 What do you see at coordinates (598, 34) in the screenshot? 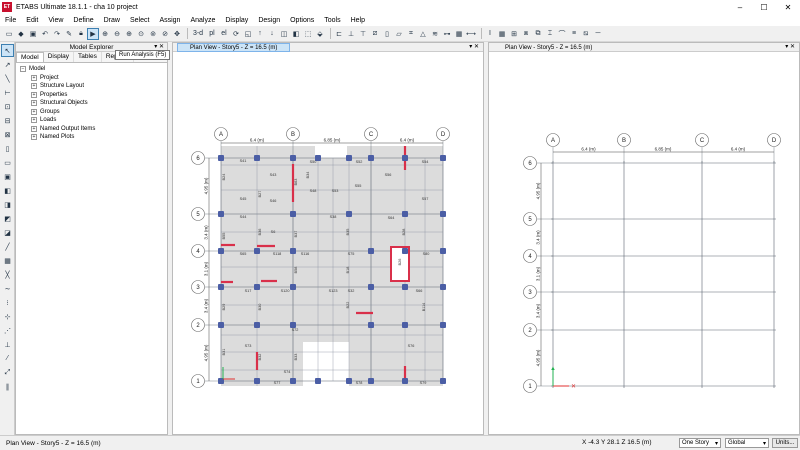
I see `line-width-icon: ─` at bounding box center [598, 34].